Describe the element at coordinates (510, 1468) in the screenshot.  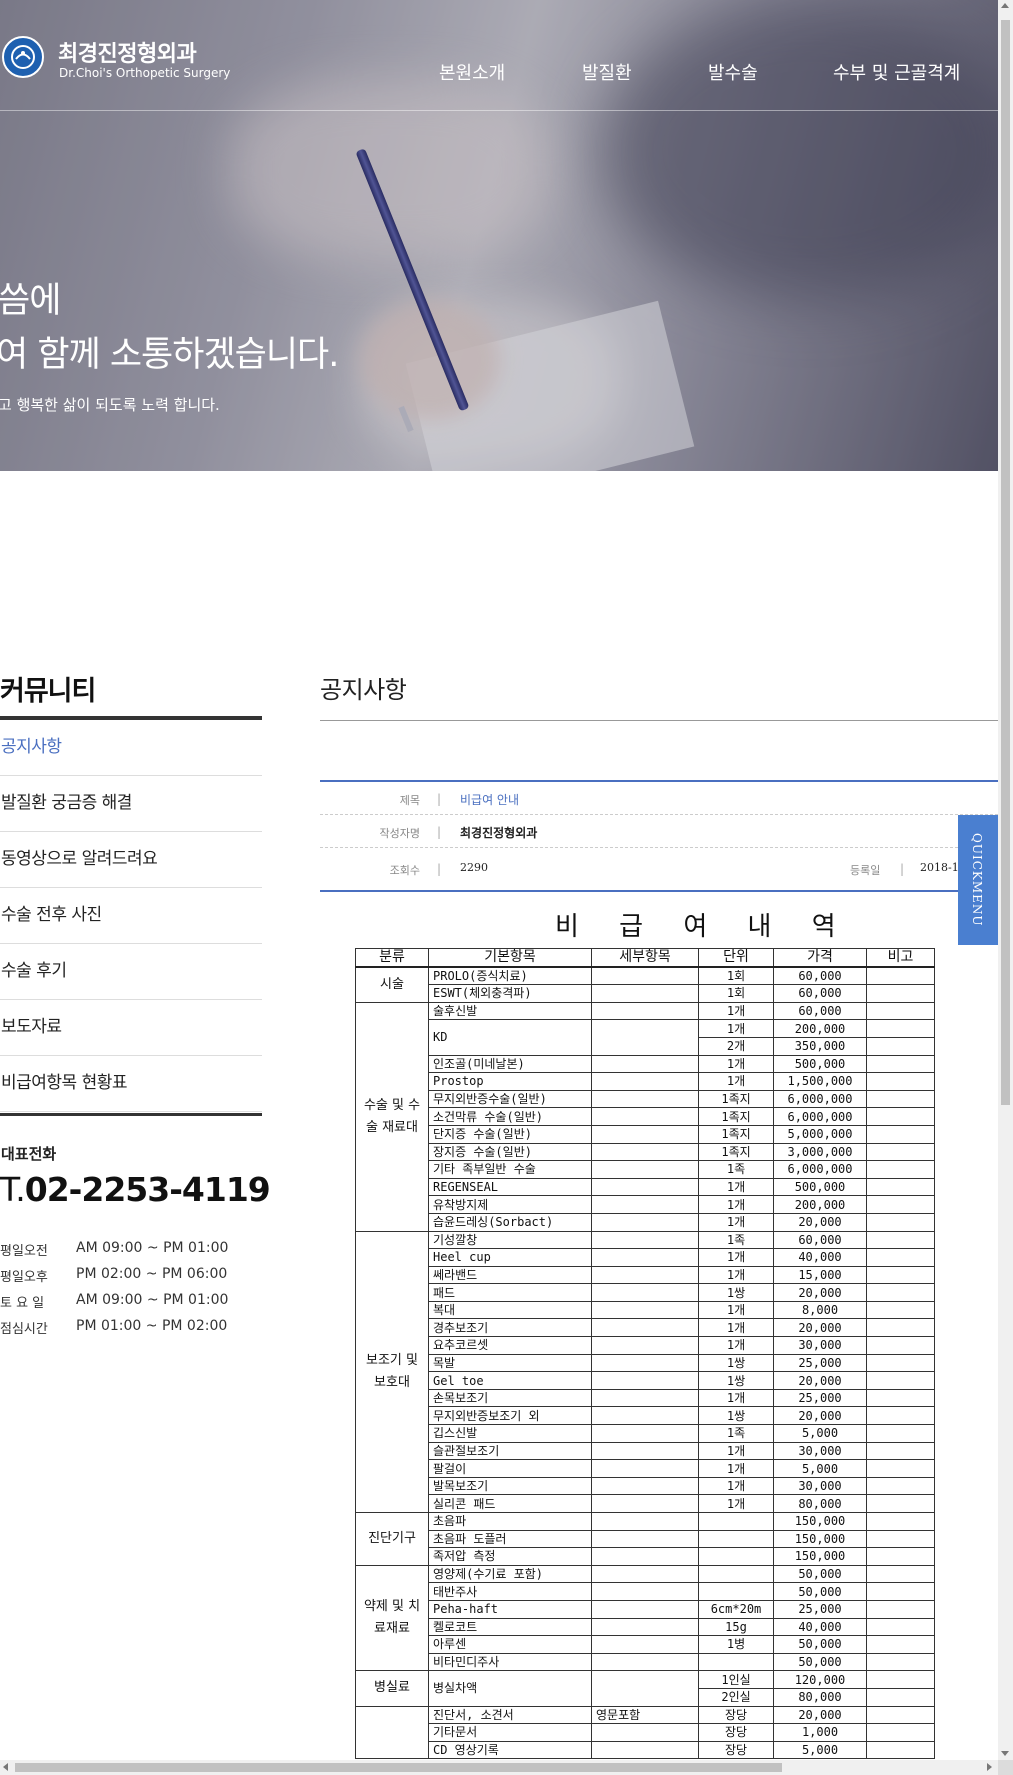
I see `fee-item: 팔걸이` at that location.